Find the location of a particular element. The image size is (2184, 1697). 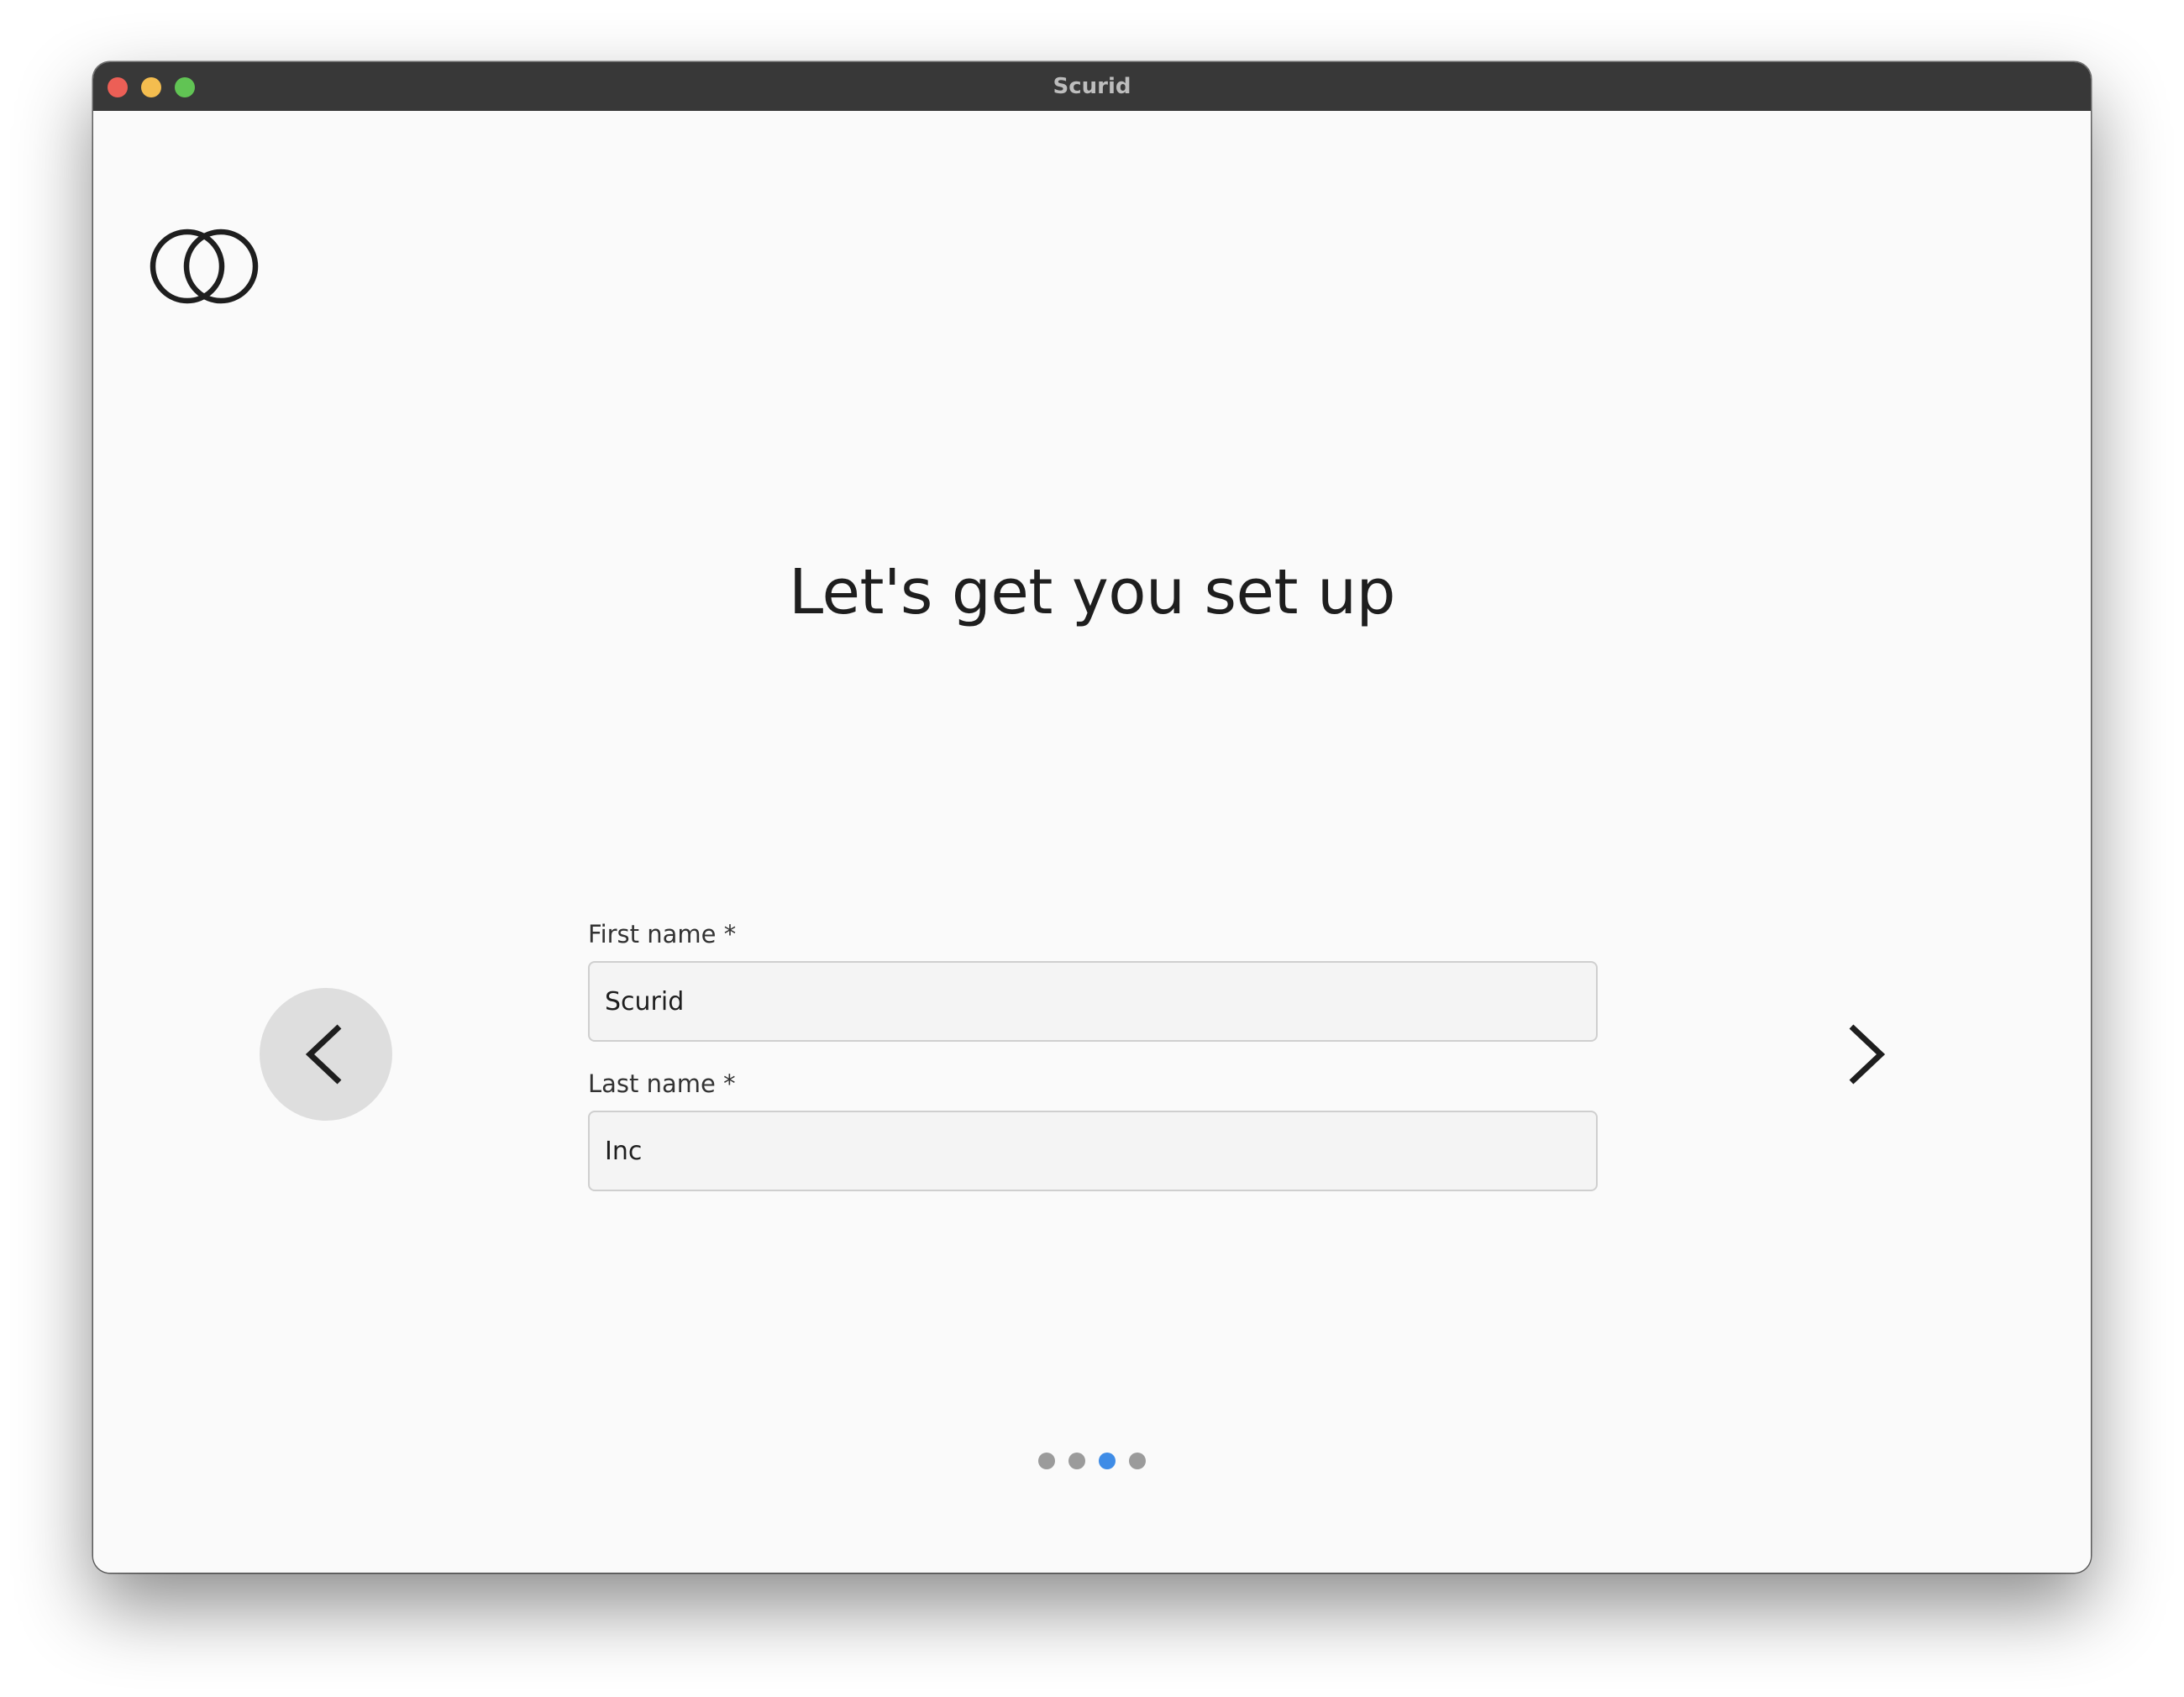

last-name-label: Last name * is located at coordinates (662, 1083).